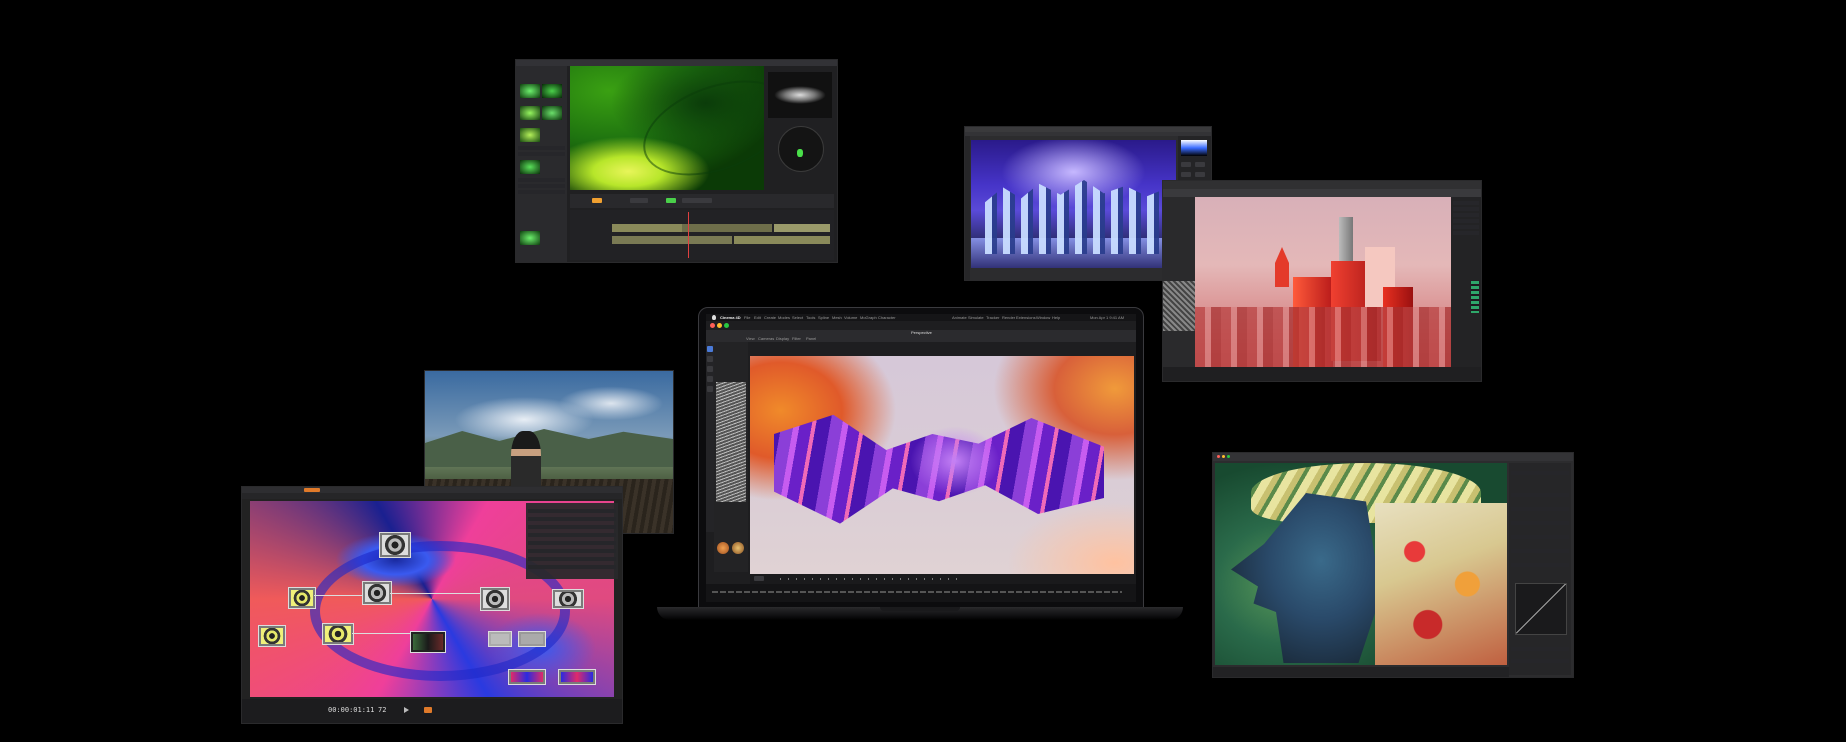 This screenshot has height=742, width=1846. I want to click on move-tool-icon, so click(710, 349).